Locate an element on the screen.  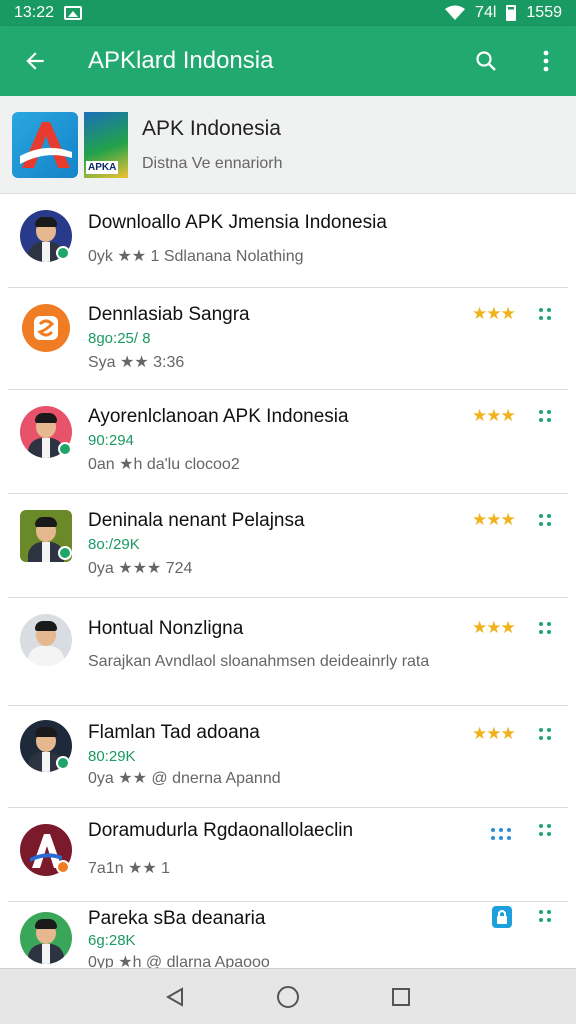
item-title: Ayorenlclanoan APK Indonesia is located at coordinates (218, 416).